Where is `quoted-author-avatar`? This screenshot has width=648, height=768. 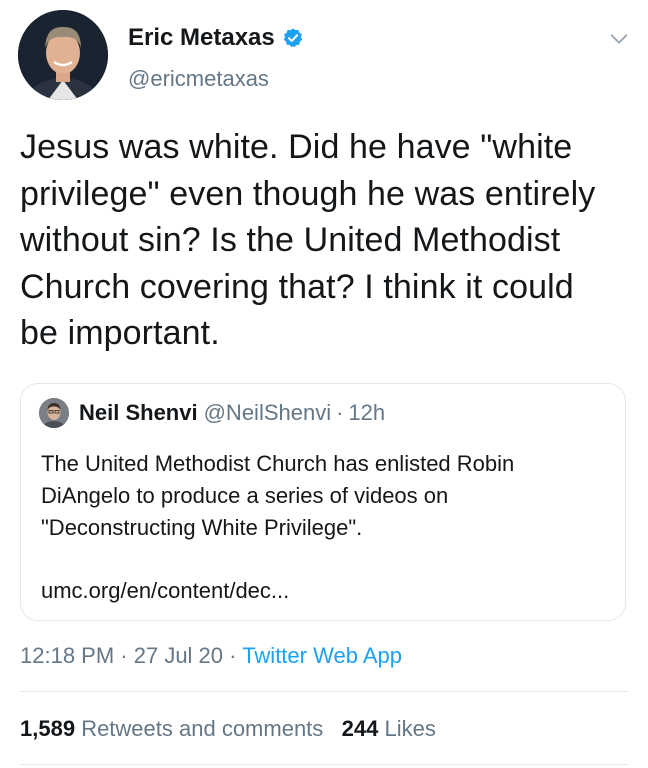
quoted-author-avatar is located at coordinates (54, 413).